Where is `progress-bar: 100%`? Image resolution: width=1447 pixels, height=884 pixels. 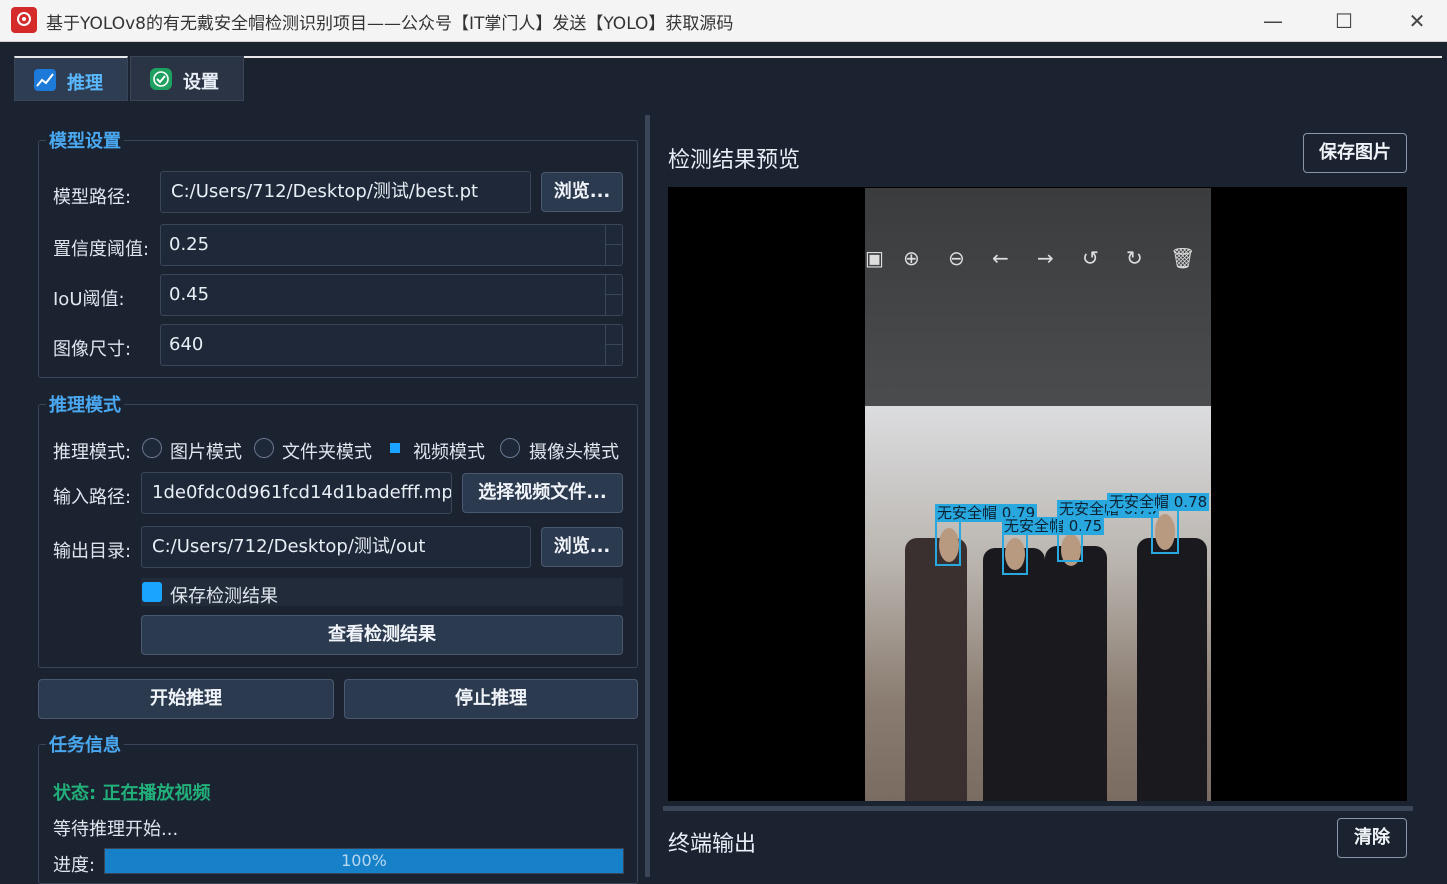 progress-bar: 100% is located at coordinates (364, 861).